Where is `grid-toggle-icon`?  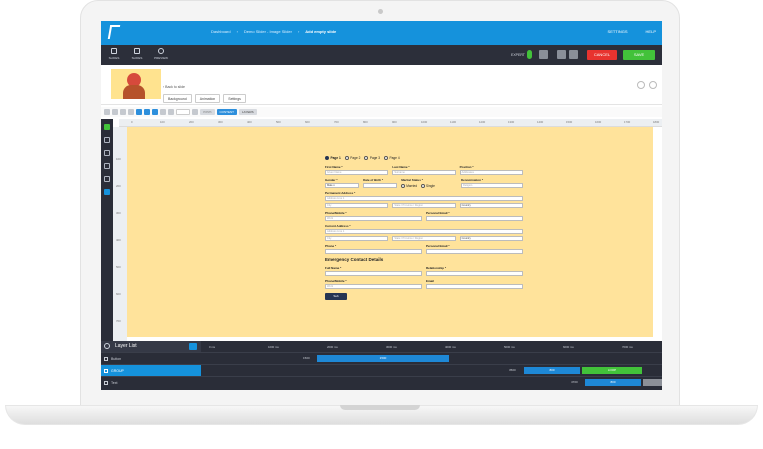
grid-toggle-icon is located at coordinates (147, 112).